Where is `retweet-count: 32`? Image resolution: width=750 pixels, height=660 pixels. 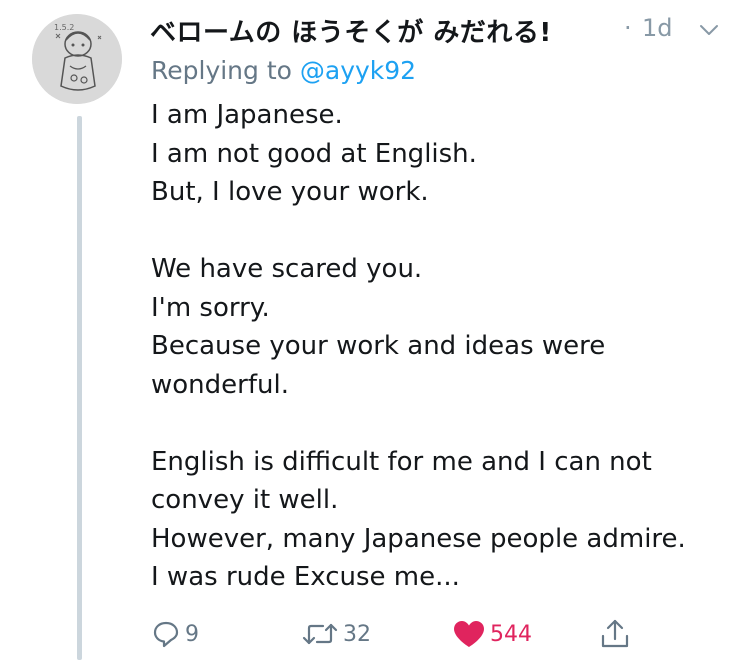
retweet-count: 32 is located at coordinates (357, 634).